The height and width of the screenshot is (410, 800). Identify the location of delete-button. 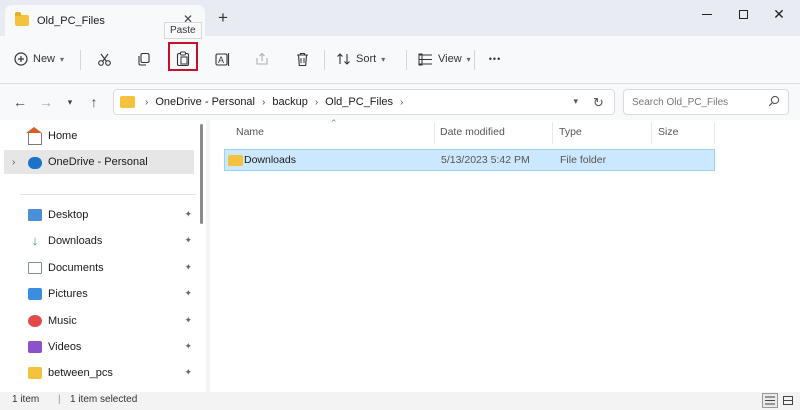
(302, 59).